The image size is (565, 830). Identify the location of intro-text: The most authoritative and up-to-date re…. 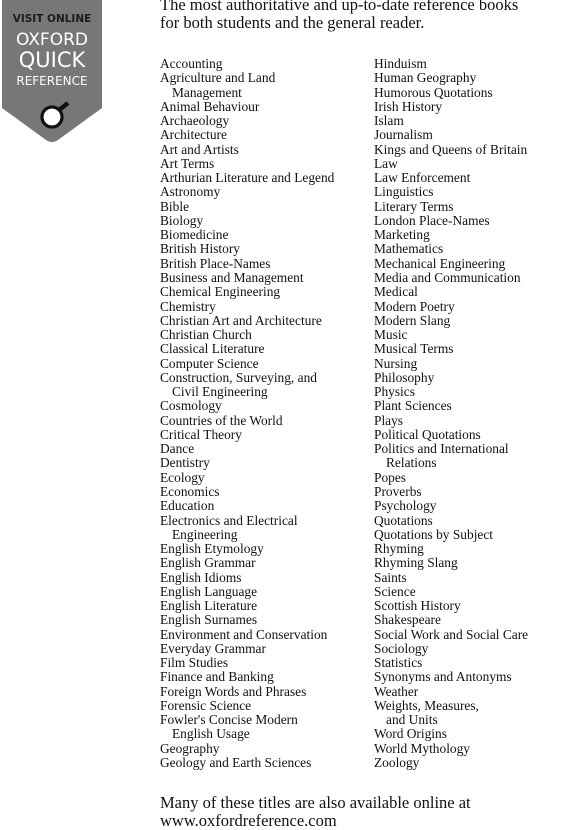
(360, 16).